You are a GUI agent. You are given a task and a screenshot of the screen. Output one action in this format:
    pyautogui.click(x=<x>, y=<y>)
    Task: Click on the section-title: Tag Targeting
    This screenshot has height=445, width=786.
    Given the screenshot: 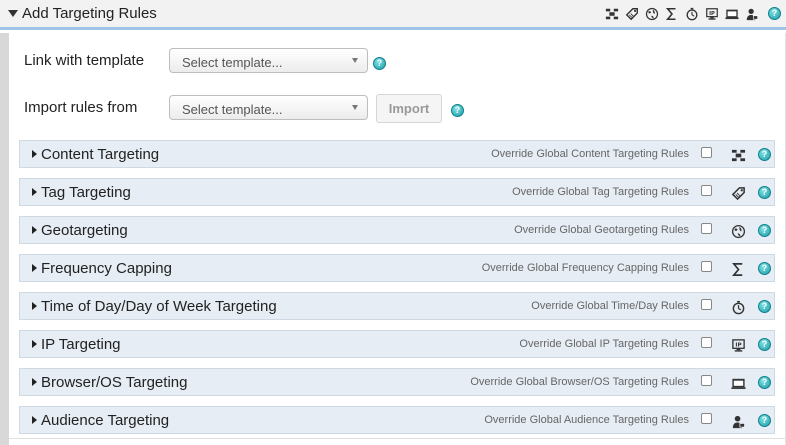 What is the action you would take?
    pyautogui.click(x=86, y=192)
    